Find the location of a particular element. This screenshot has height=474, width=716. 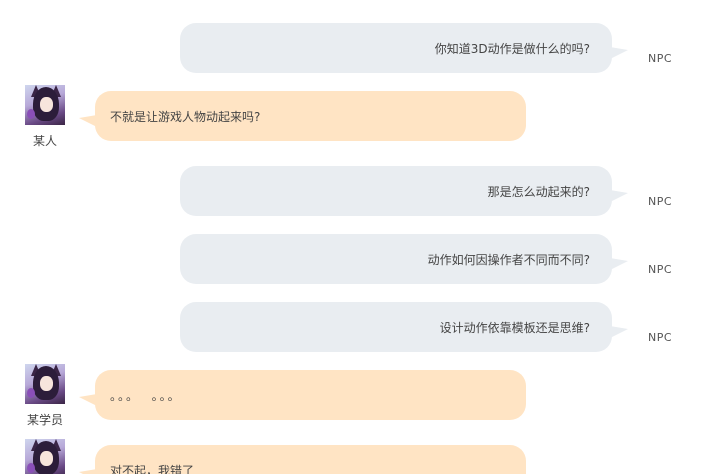

message-text: 那是怎么动起来的? is located at coordinates (538, 191).